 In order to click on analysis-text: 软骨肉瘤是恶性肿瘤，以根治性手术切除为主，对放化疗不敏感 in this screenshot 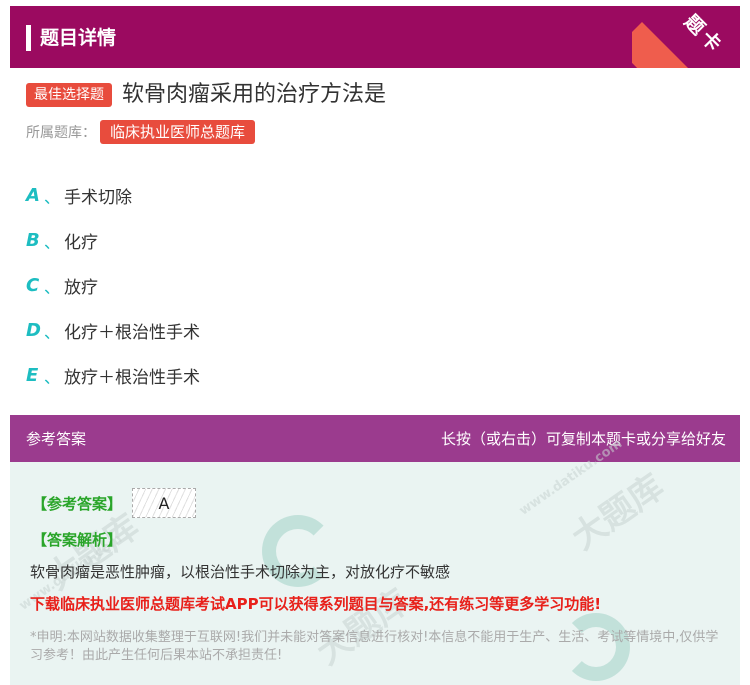, I will do `click(240, 572)`.